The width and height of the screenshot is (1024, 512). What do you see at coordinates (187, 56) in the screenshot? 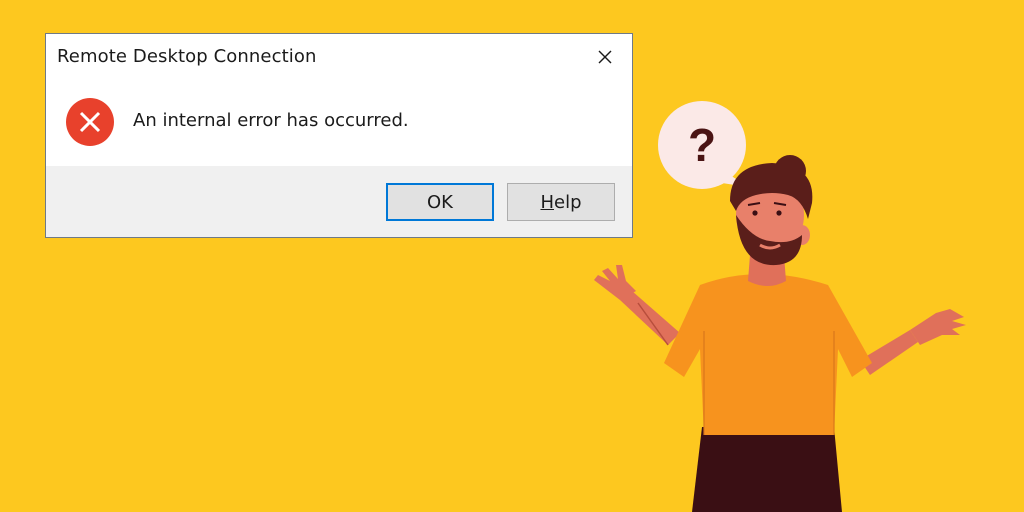
I see `dialog-title: Remote Desktop Connection` at bounding box center [187, 56].